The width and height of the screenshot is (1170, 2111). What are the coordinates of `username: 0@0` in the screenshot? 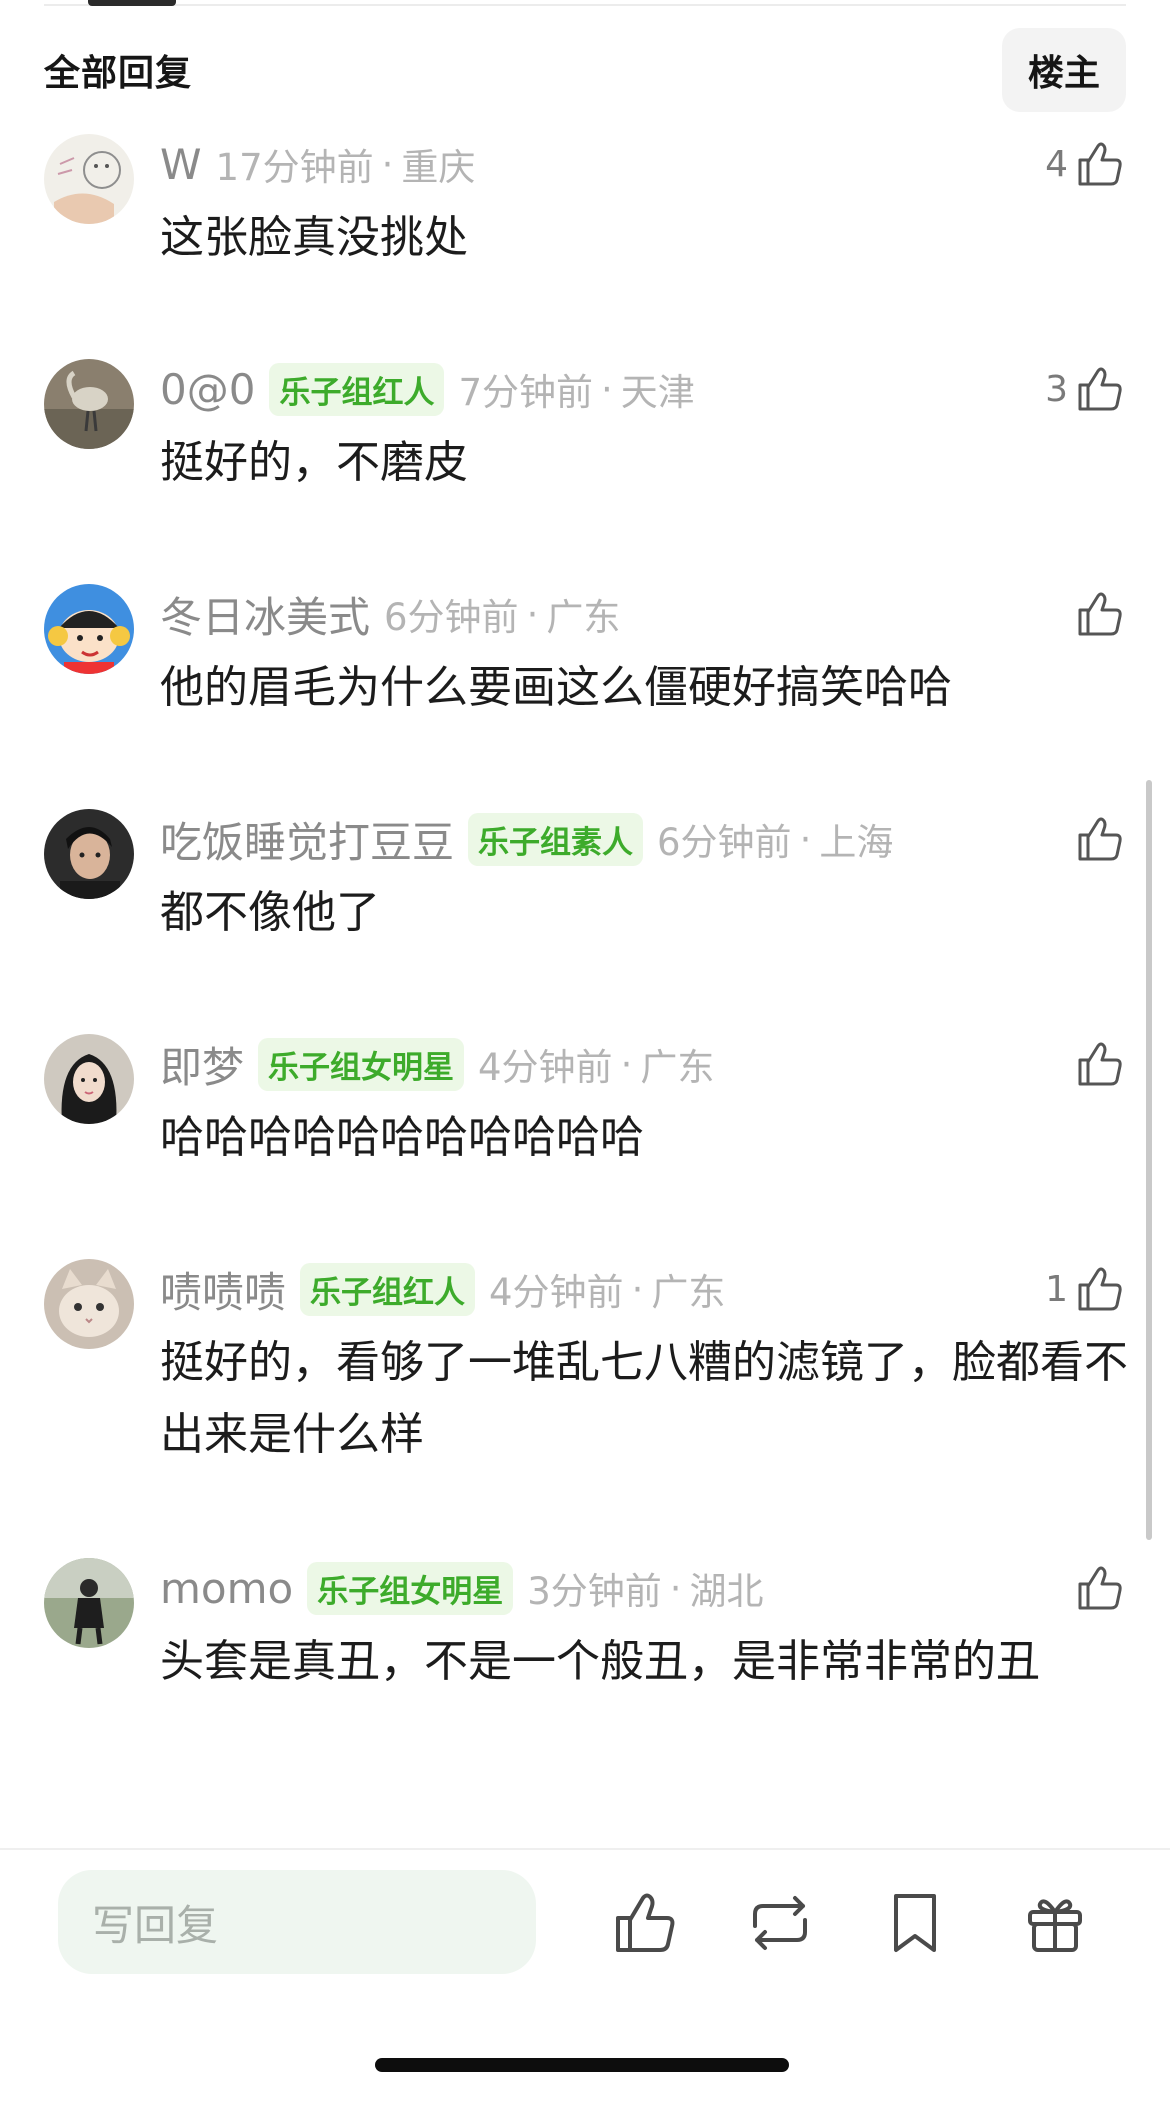 It's located at (207, 389).